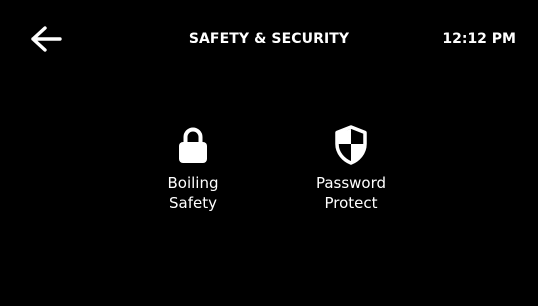 The image size is (538, 306). What do you see at coordinates (193, 168) in the screenshot?
I see `boiling-safety-tile: Boiling Safety` at bounding box center [193, 168].